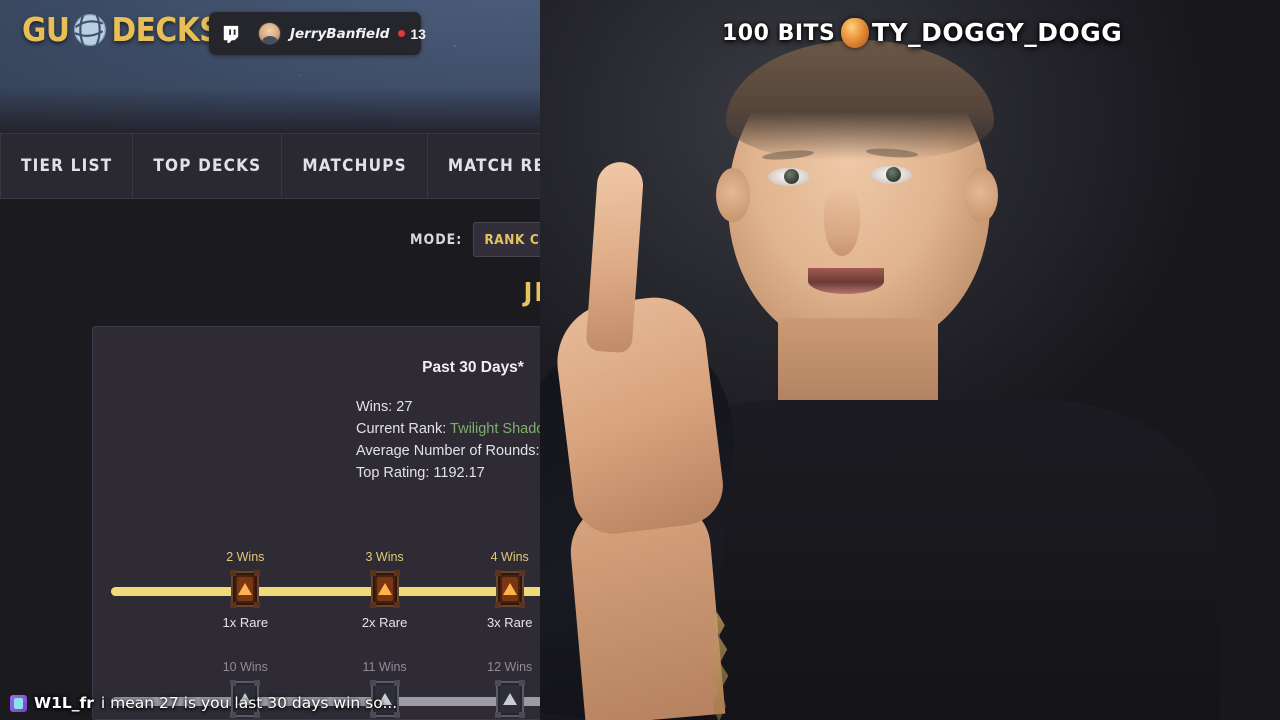 This screenshot has height=720, width=1280. Describe the element at coordinates (245, 667) in the screenshot. I see `node-wins-label: 10 Wins` at that location.